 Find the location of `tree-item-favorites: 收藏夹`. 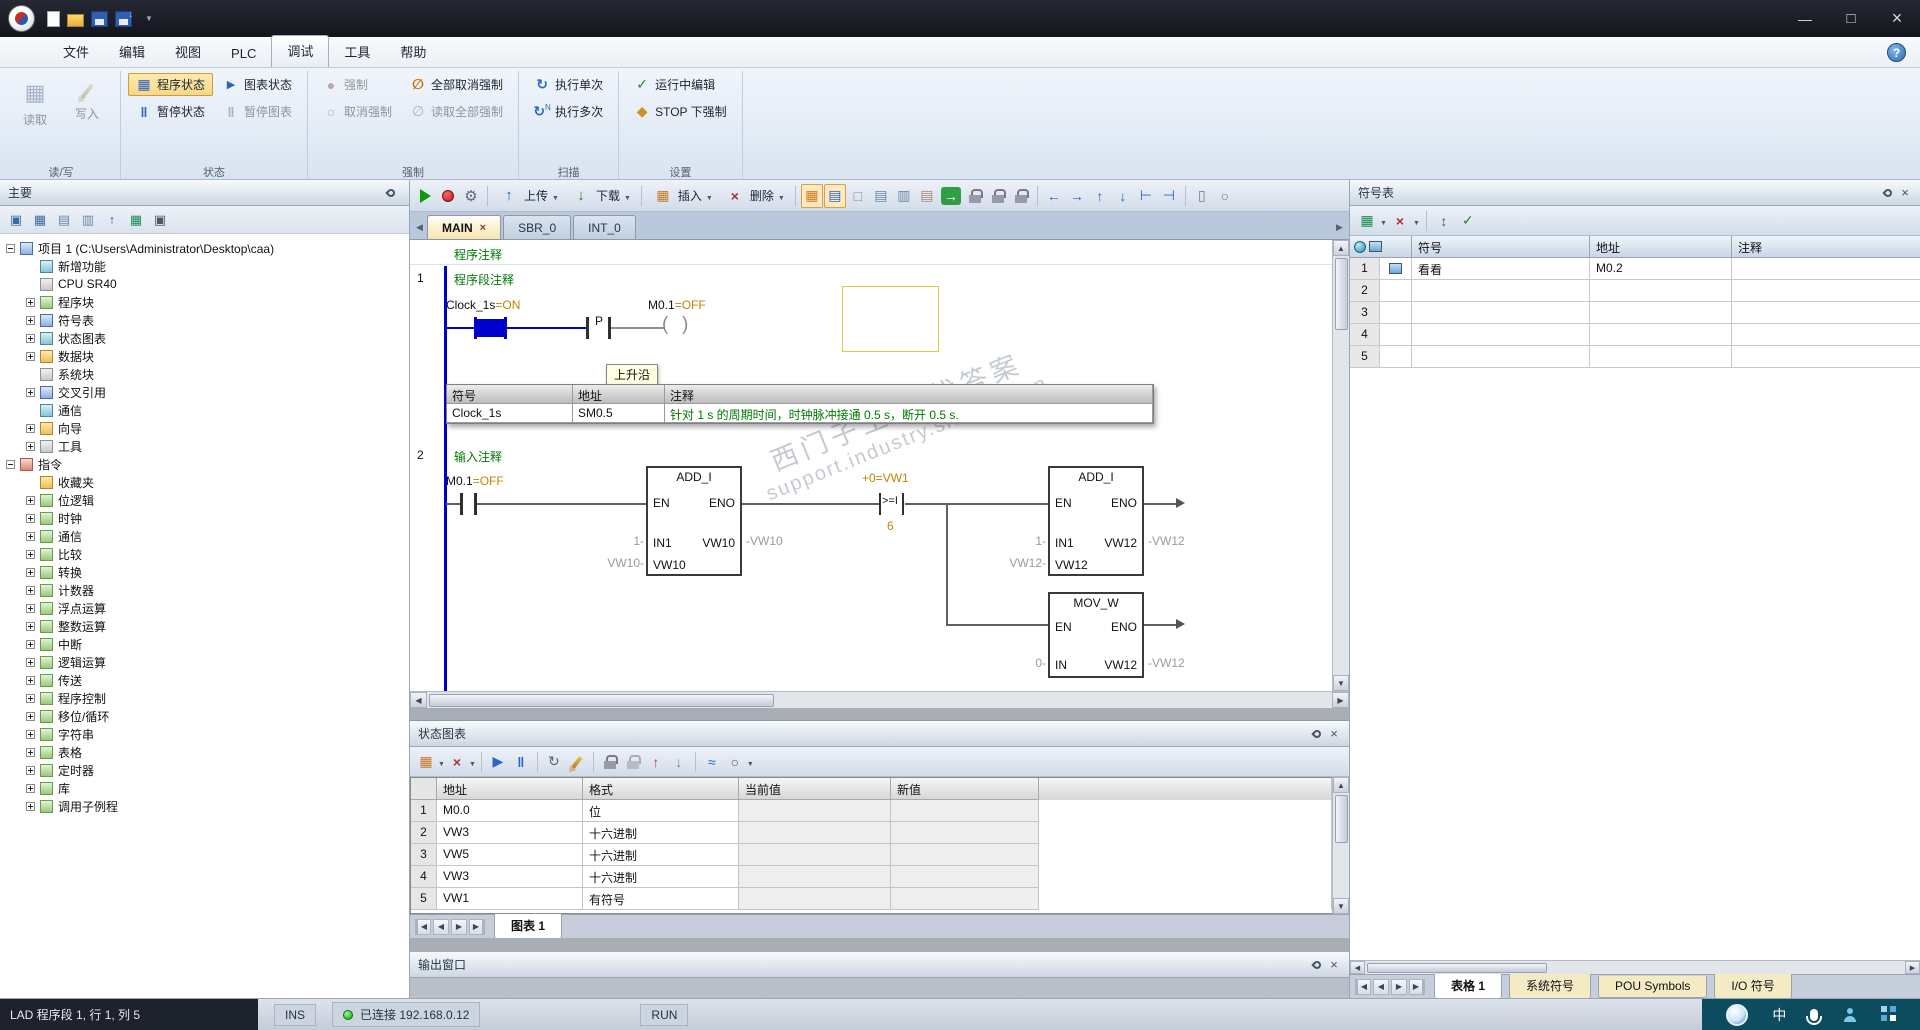

tree-item-favorites: 收藏夹 is located at coordinates (204, 482).